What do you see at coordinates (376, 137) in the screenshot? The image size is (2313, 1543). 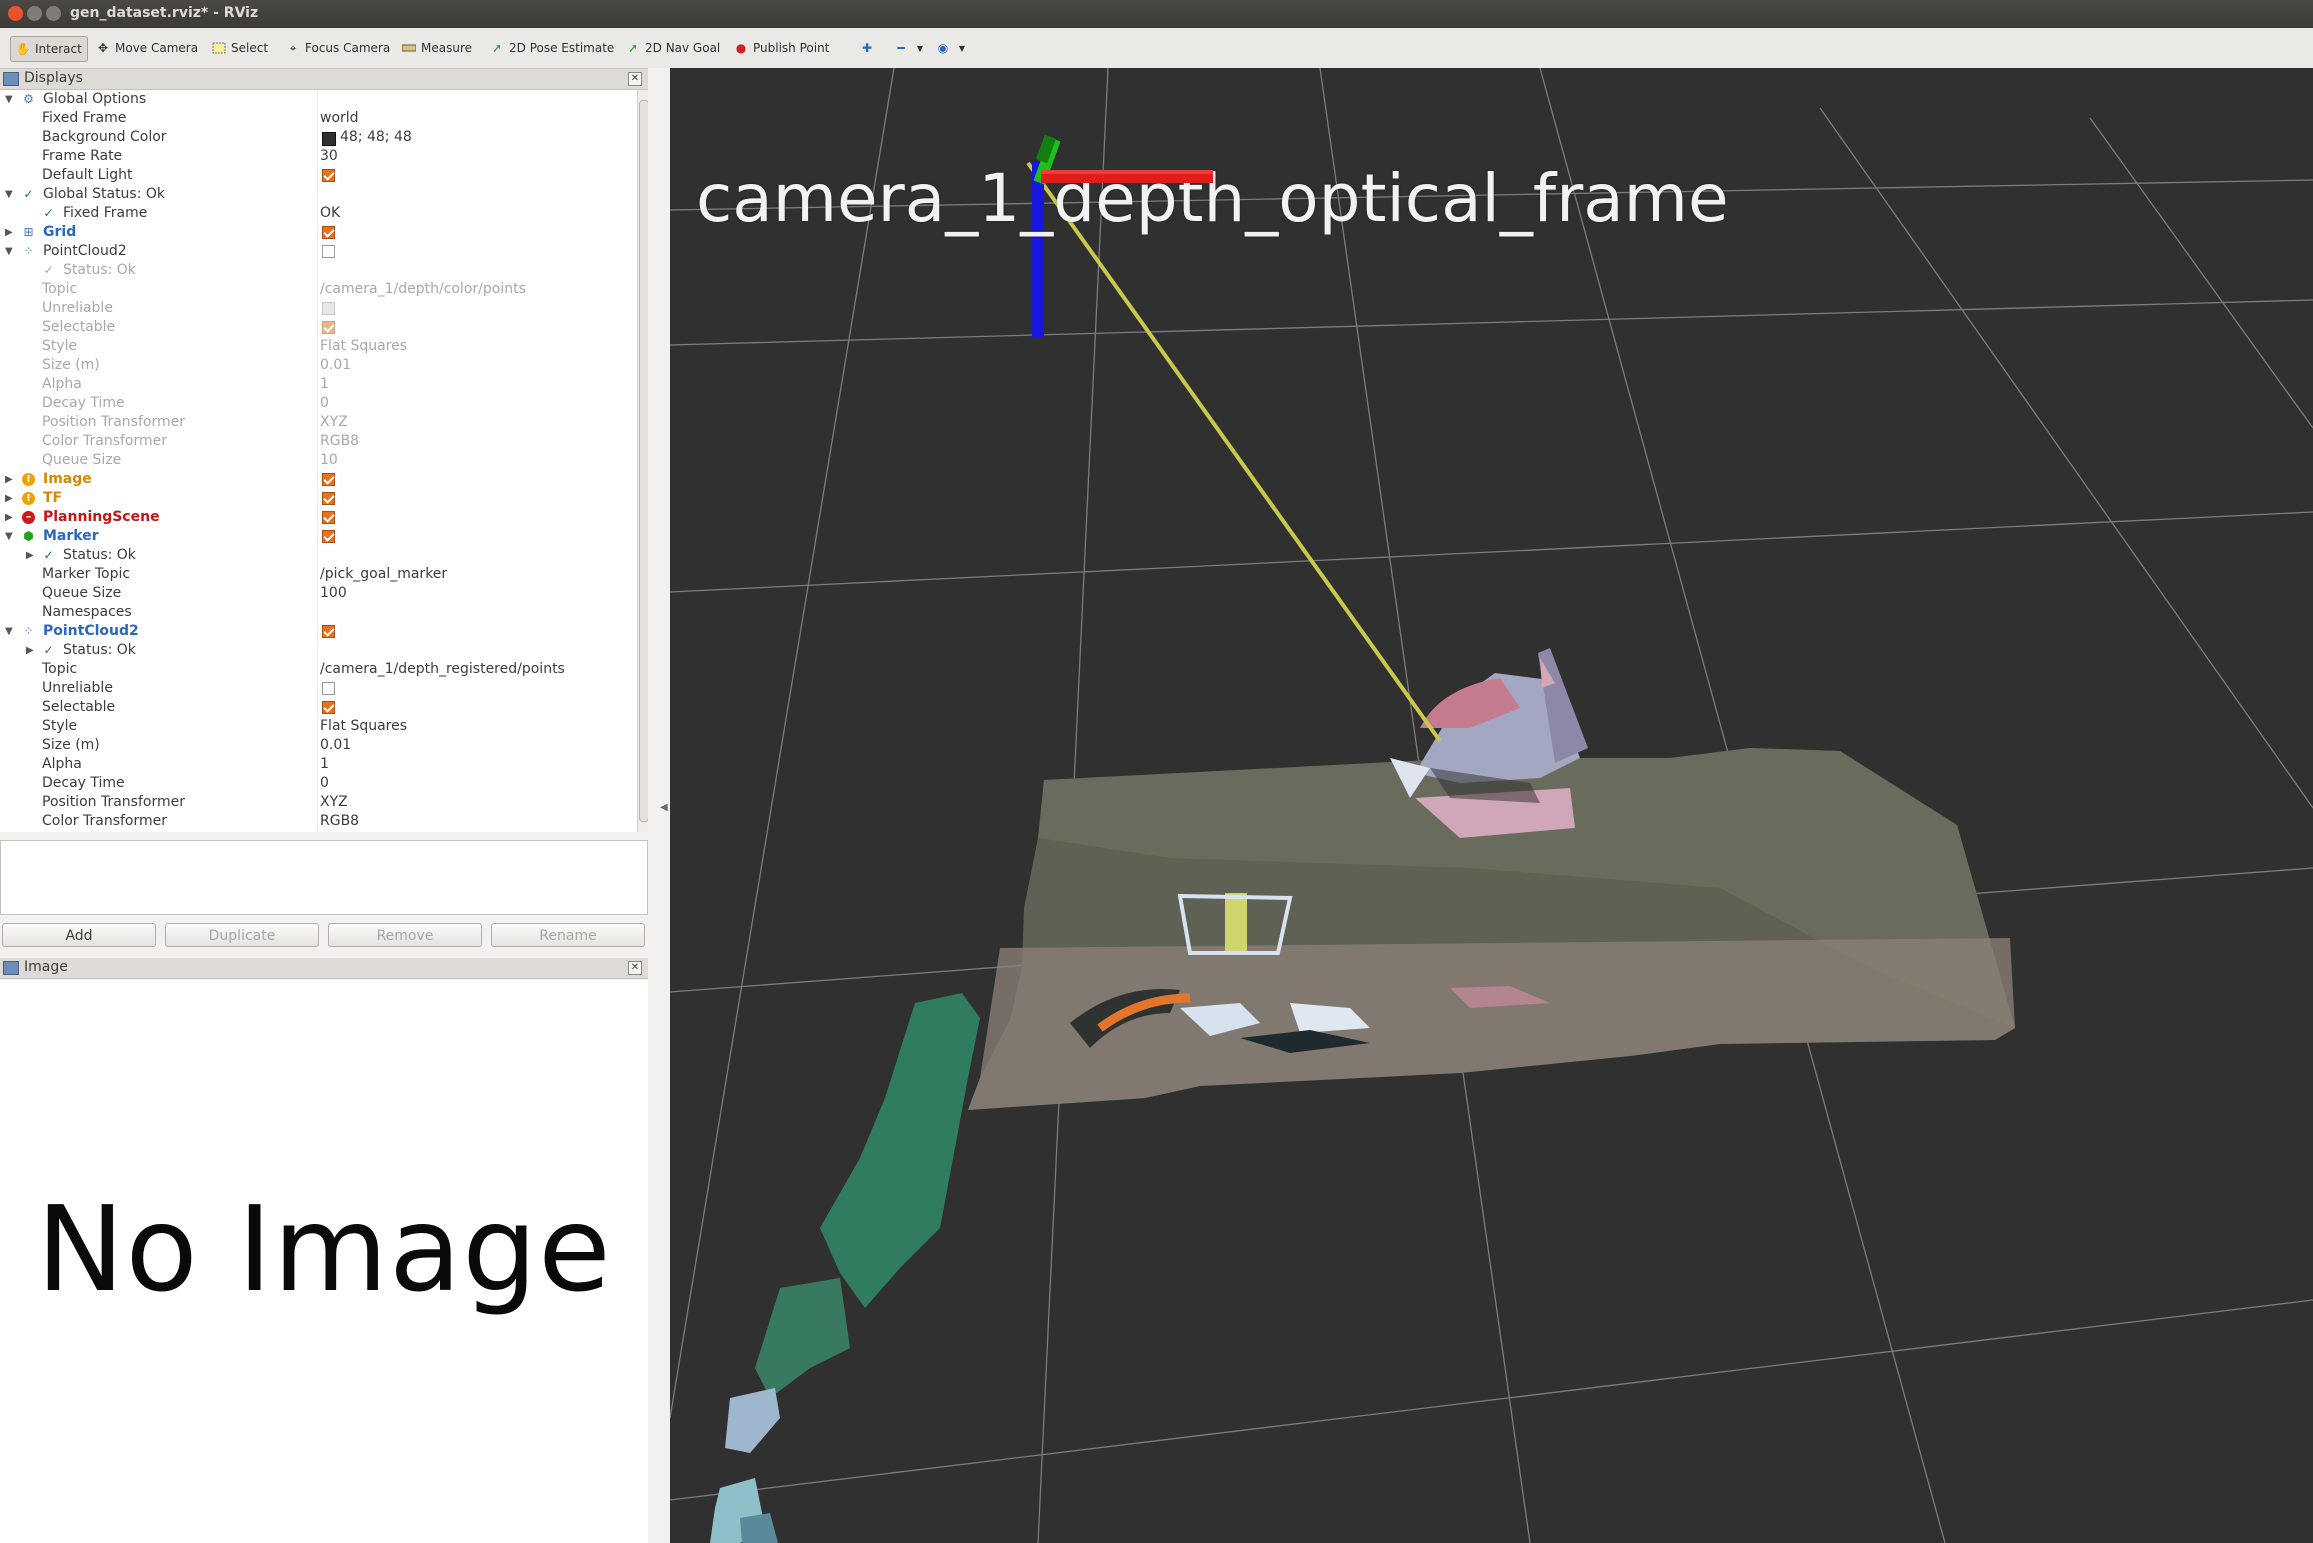 I see `row-value: 48; 48; 48` at bounding box center [376, 137].